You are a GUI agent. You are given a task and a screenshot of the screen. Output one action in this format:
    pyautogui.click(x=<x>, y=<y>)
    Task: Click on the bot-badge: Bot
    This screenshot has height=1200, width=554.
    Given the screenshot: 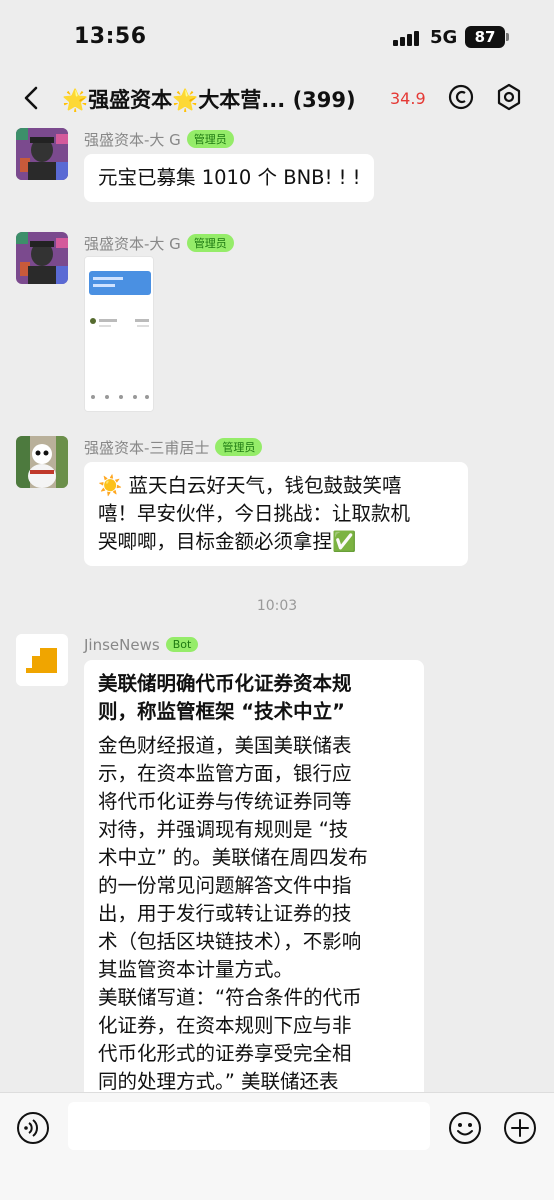 What is the action you would take?
    pyautogui.click(x=182, y=644)
    